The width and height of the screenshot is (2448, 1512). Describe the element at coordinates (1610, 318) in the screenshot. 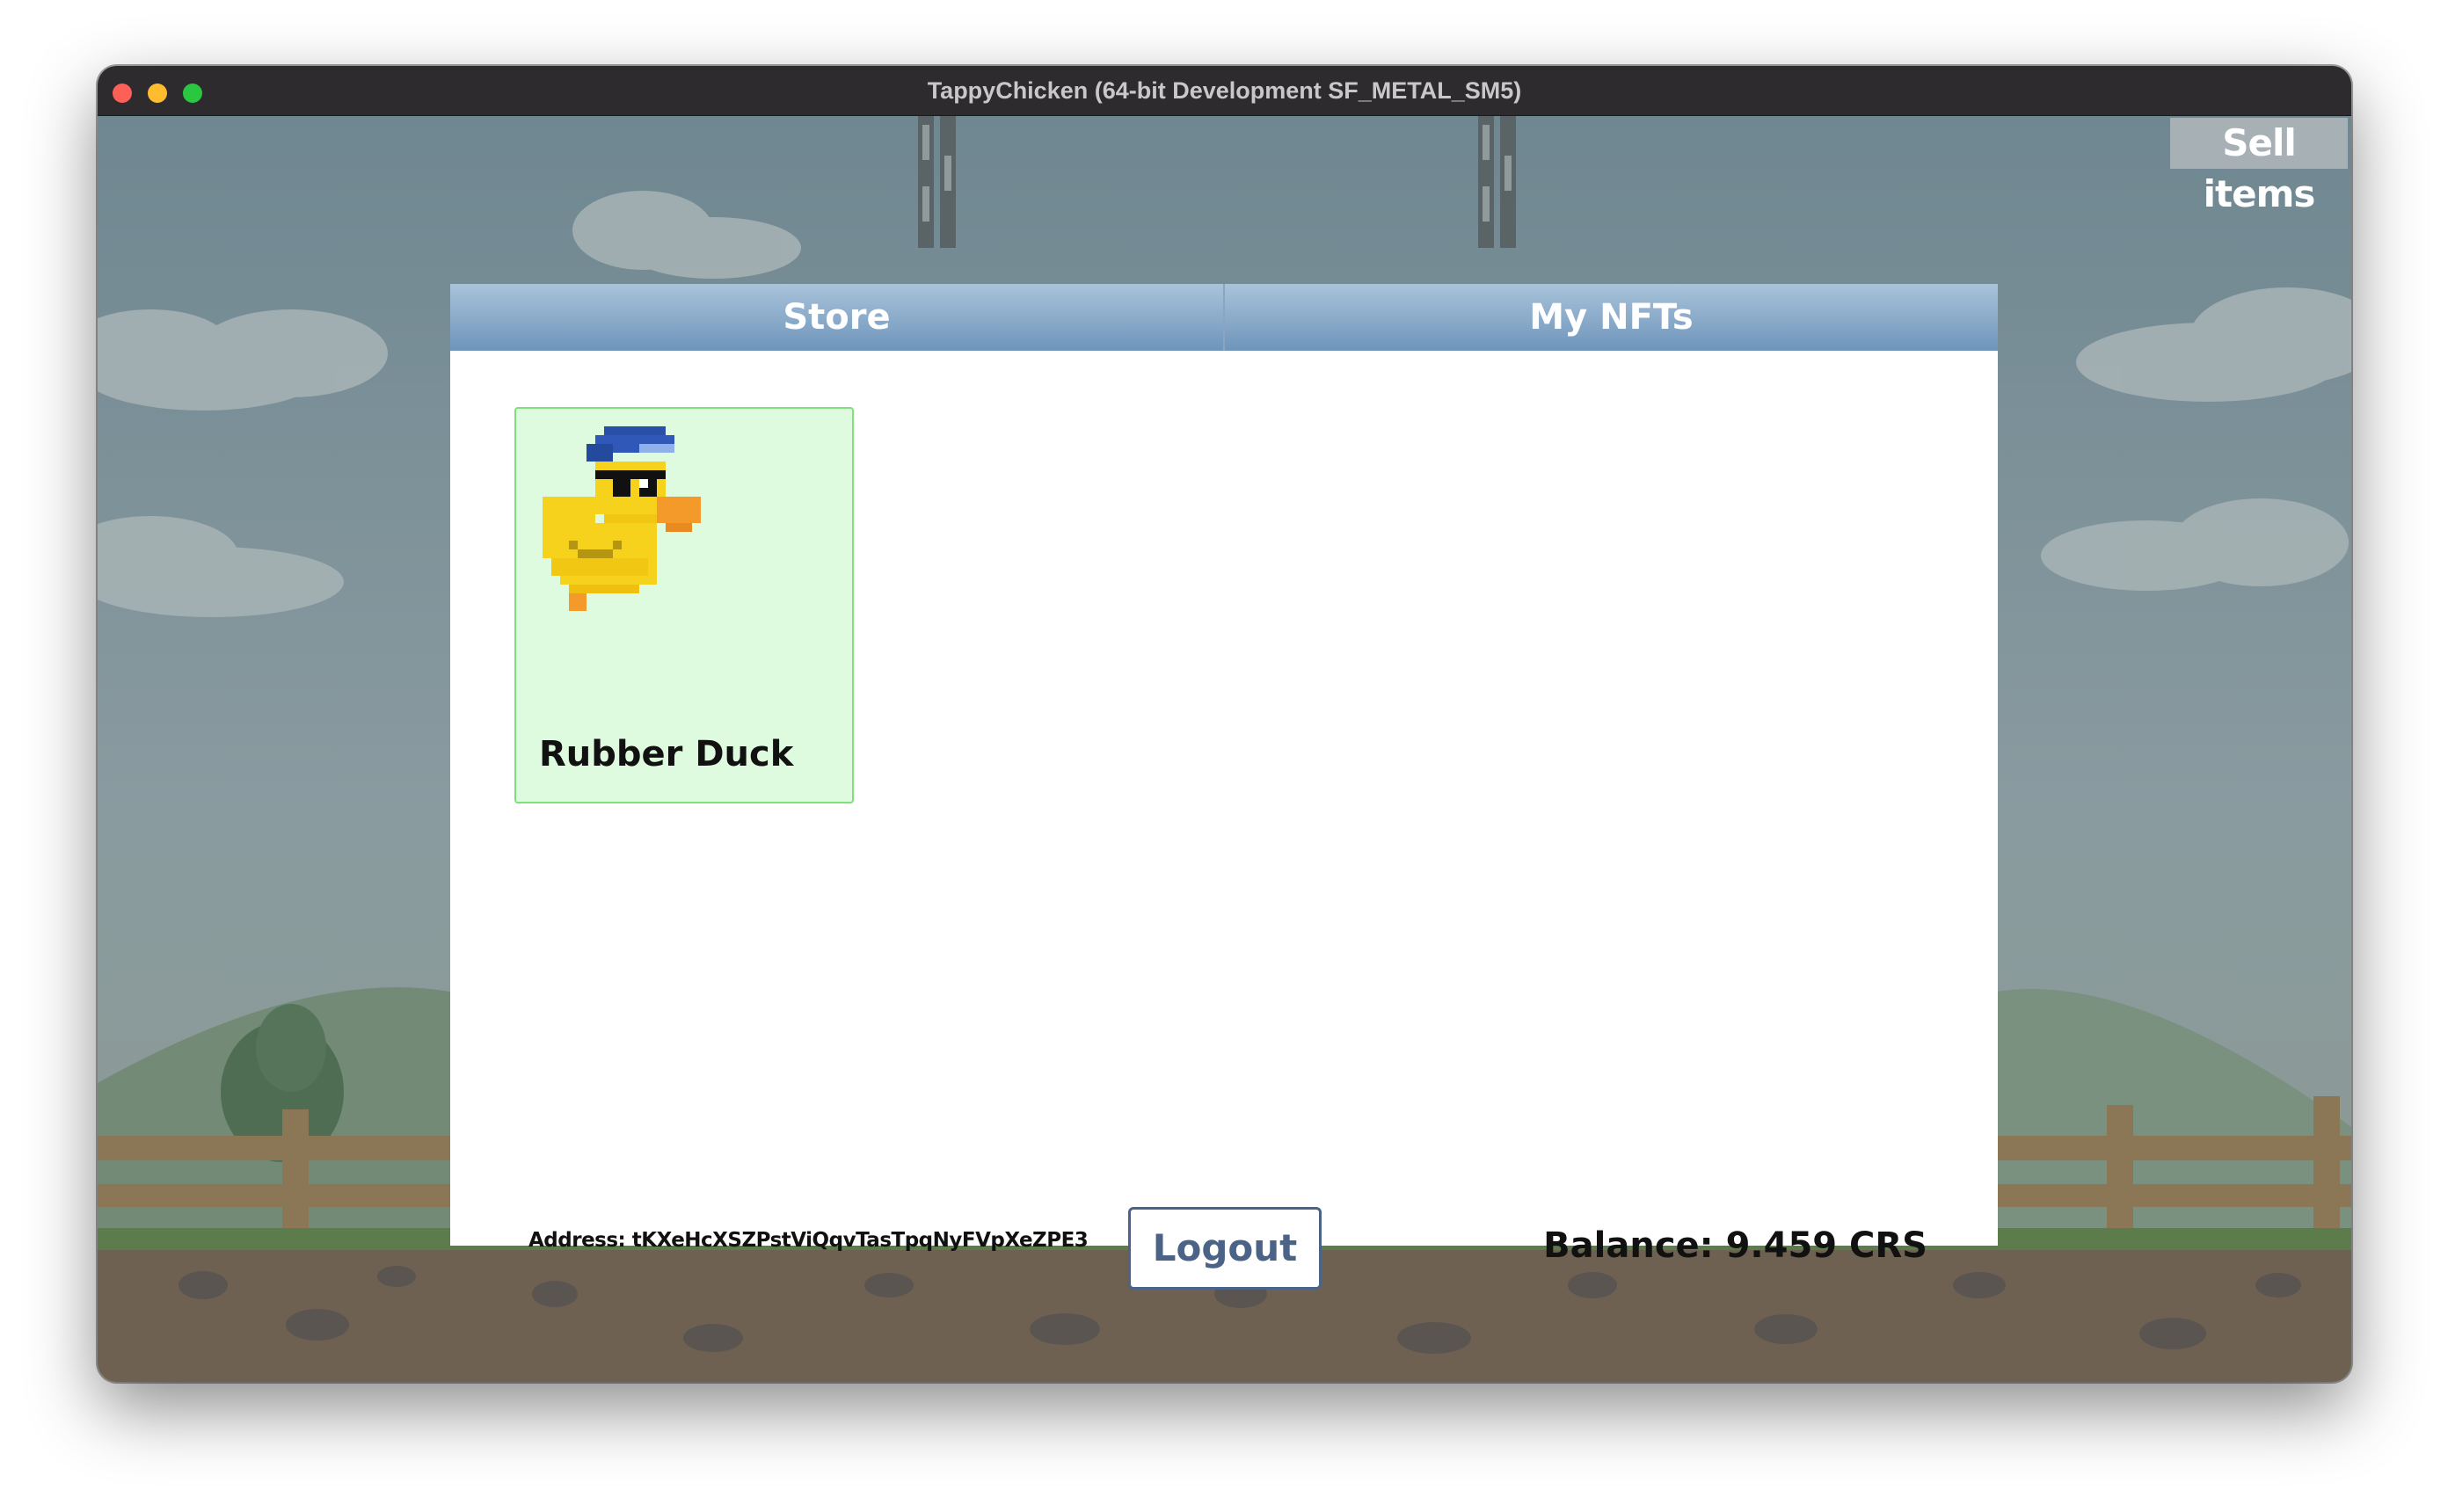

I see `tab-my-nfts: My NFTs` at that location.